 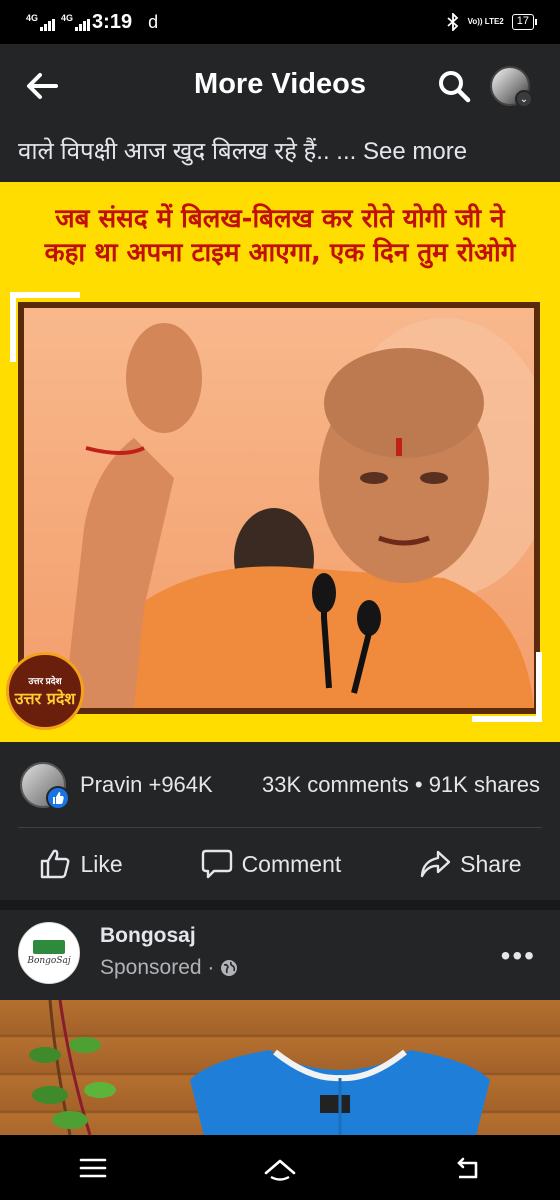 What do you see at coordinates (452, 22) in the screenshot?
I see `bluetooth-icon` at bounding box center [452, 22].